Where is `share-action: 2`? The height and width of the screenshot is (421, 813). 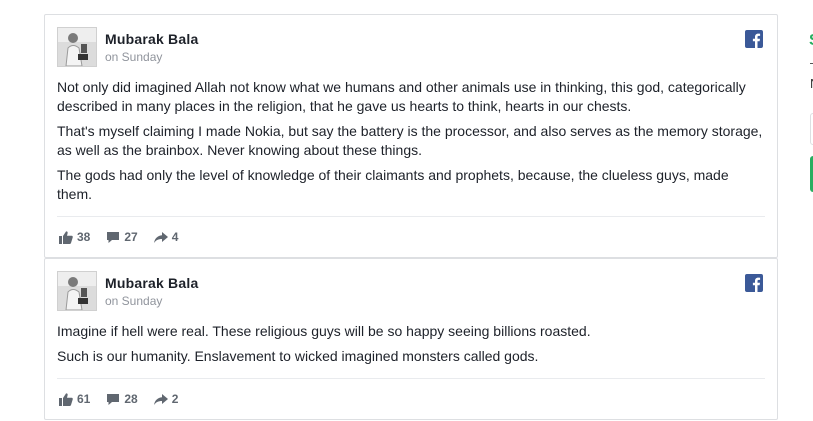 share-action: 2 is located at coordinates (166, 399).